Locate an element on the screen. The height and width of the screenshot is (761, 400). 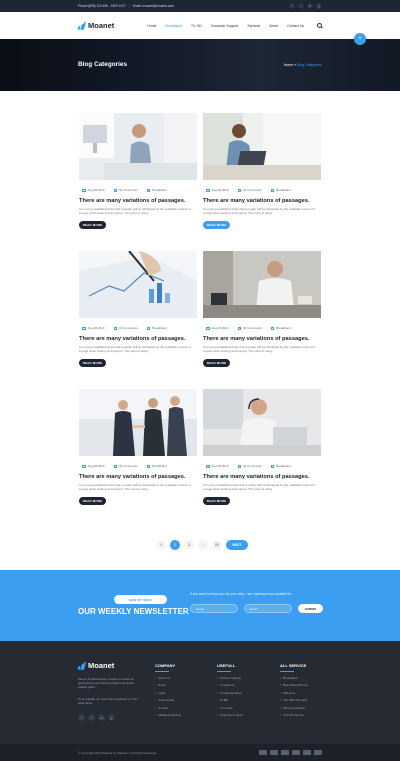
page-banner: Blog Categories Home » Blog Categories is located at coordinates (200, 65).